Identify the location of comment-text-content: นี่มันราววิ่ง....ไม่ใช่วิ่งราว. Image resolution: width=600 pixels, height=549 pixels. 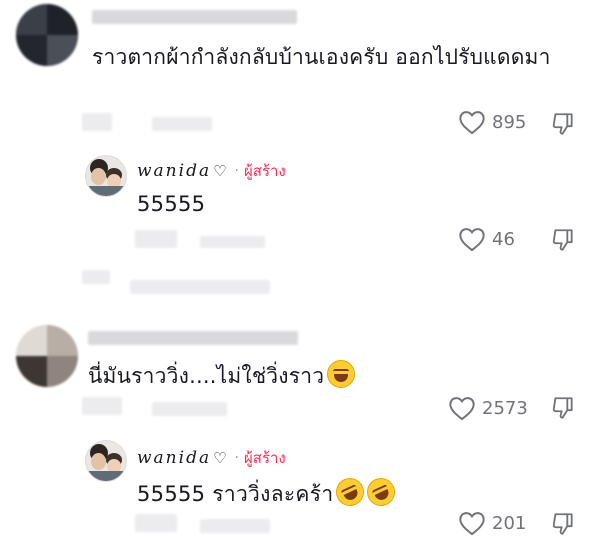
(206, 376).